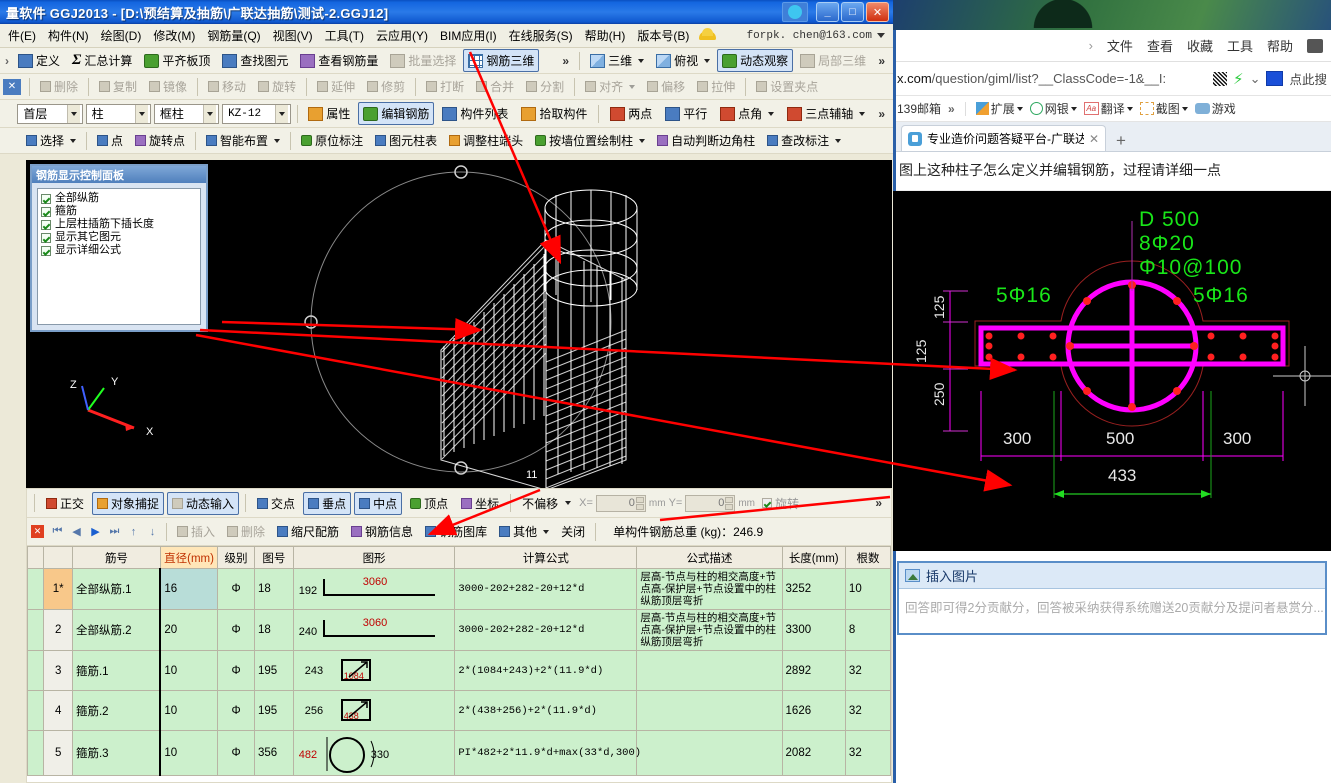 The image size is (1331, 783). I want to click on move-up-icon: ↑, so click(133, 531).